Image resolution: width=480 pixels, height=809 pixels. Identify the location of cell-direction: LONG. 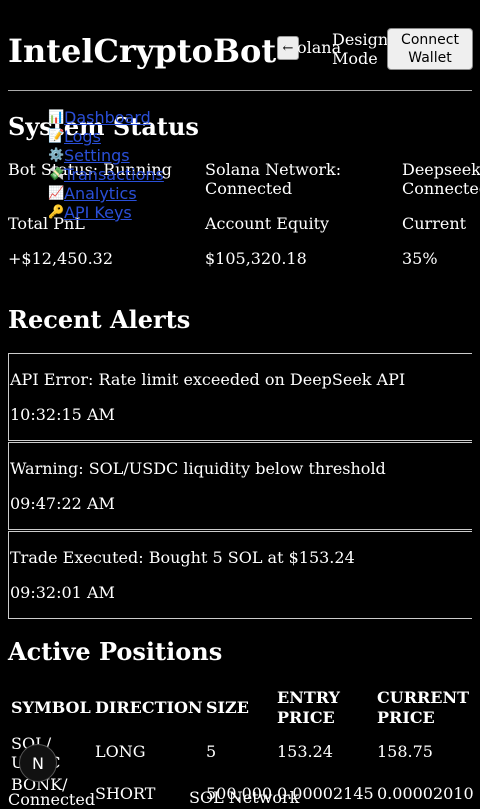
(120, 751).